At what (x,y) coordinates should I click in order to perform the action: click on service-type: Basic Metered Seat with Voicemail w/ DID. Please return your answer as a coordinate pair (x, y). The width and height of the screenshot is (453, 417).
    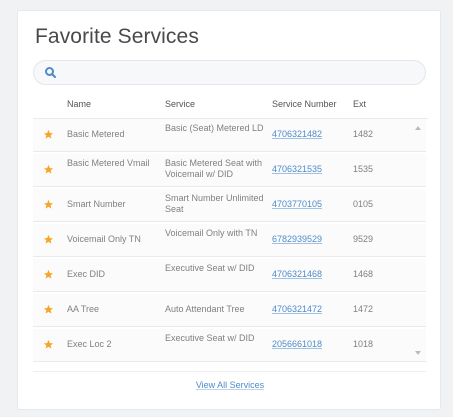
    Looking at the image, I should click on (214, 168).